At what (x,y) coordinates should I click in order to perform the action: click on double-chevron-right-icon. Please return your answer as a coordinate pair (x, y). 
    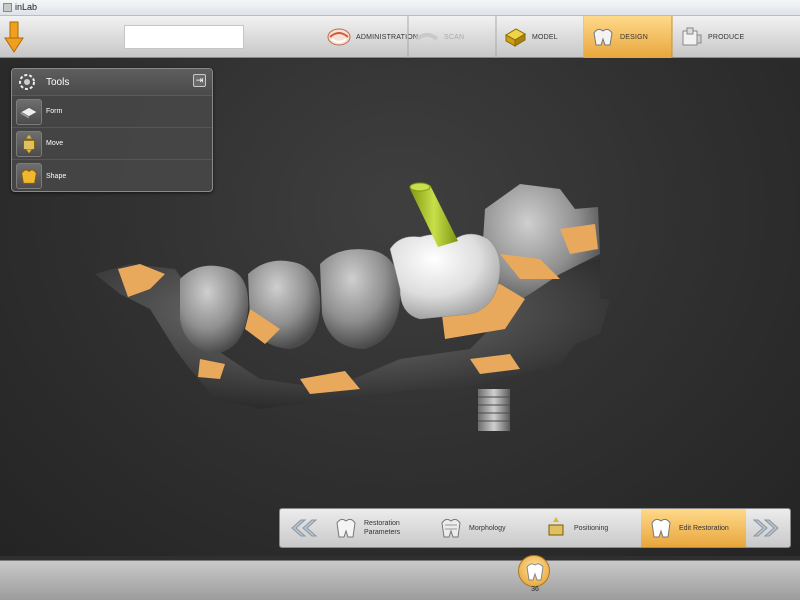
    Looking at the image, I should click on (766, 528).